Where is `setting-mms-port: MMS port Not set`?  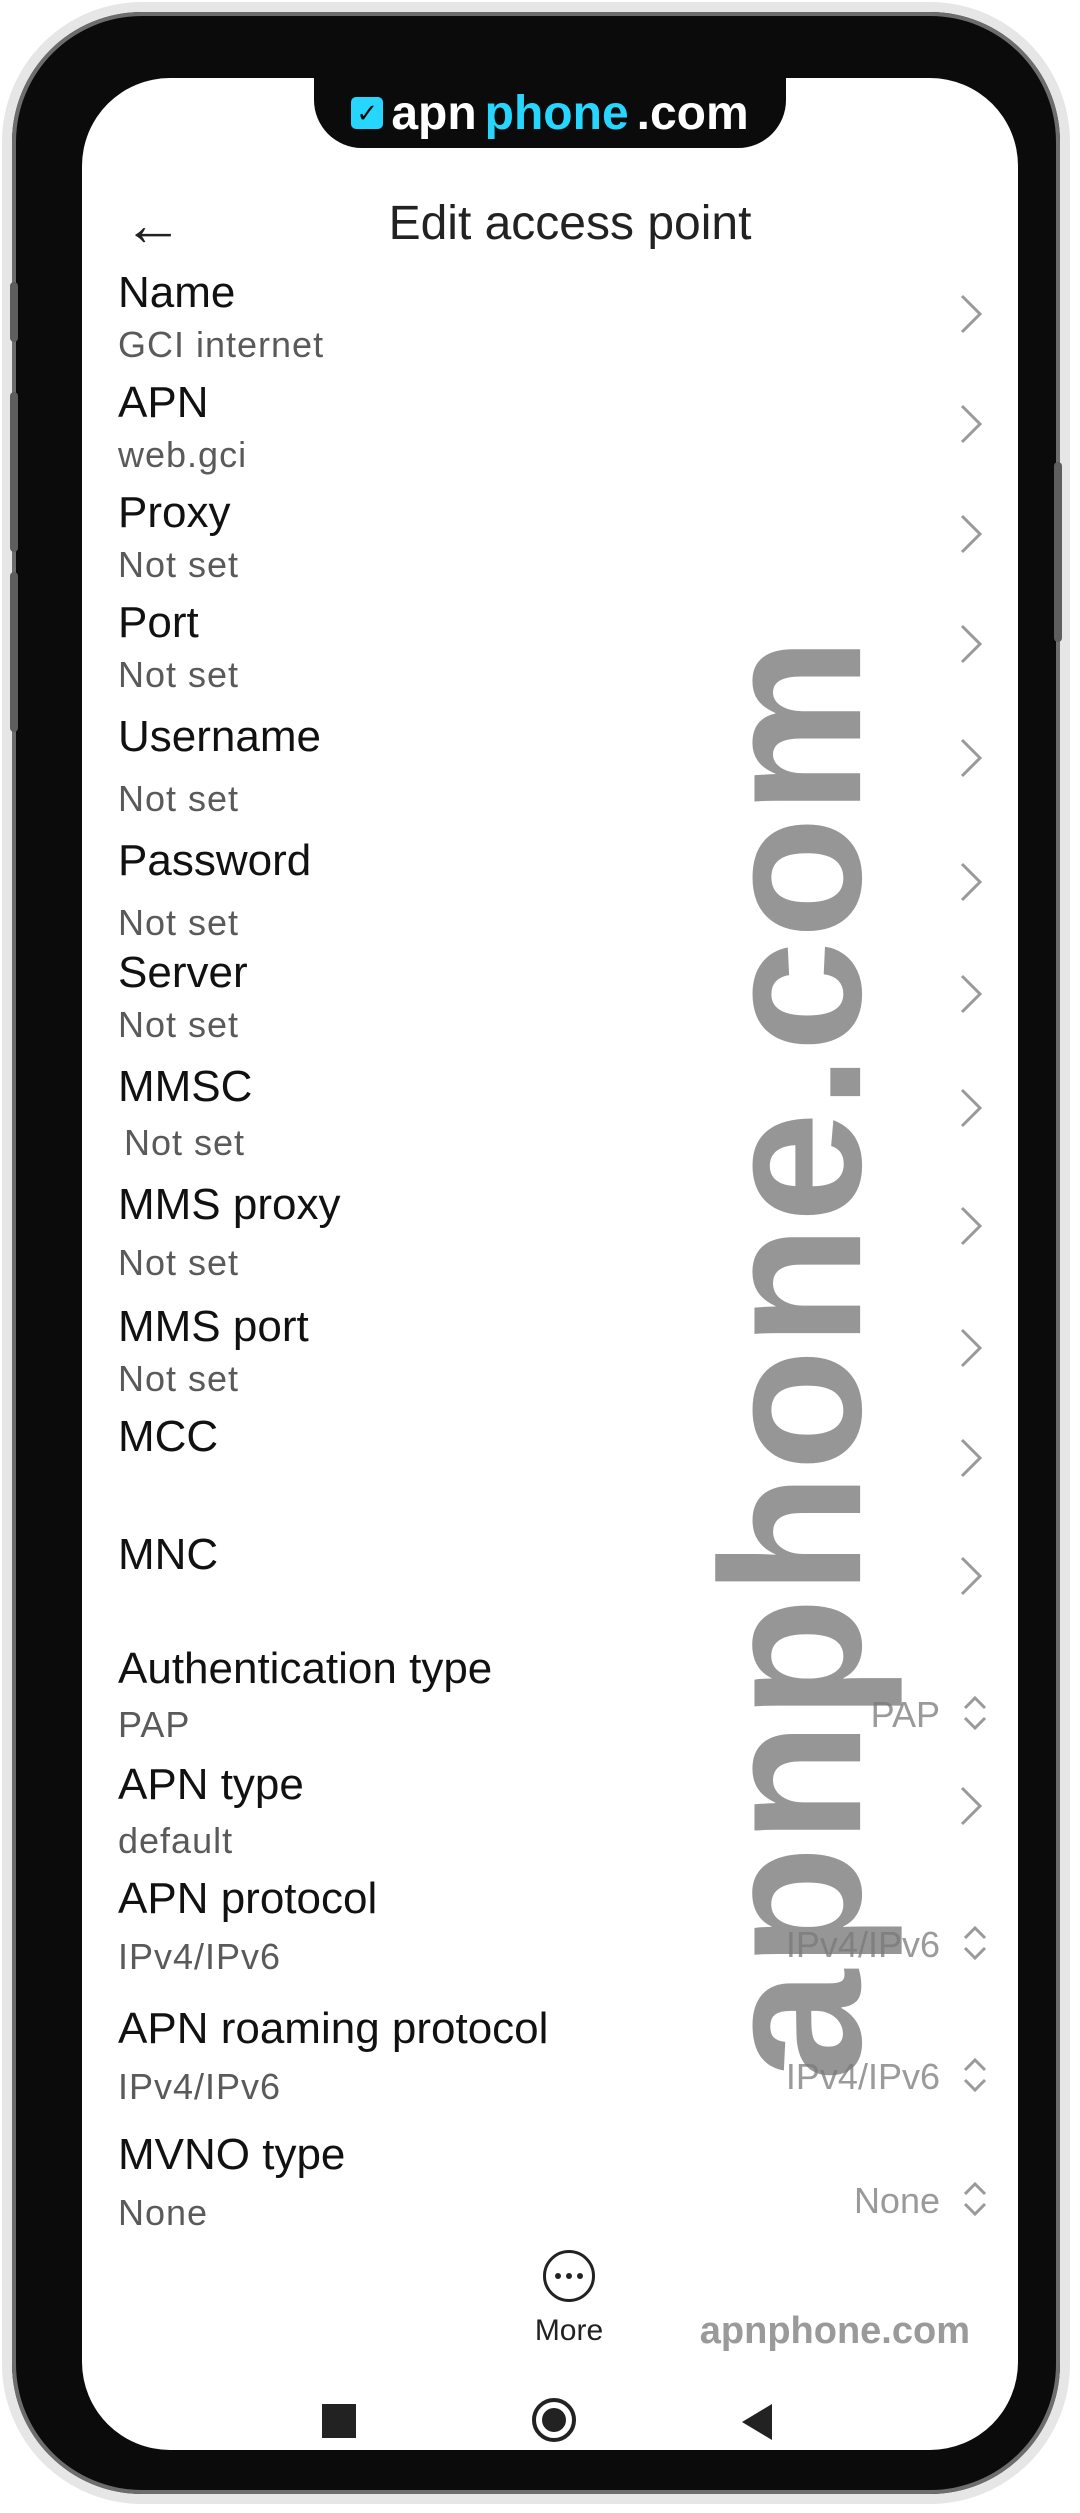
setting-mms-port: MMS port Not set is located at coordinates (554, 1357).